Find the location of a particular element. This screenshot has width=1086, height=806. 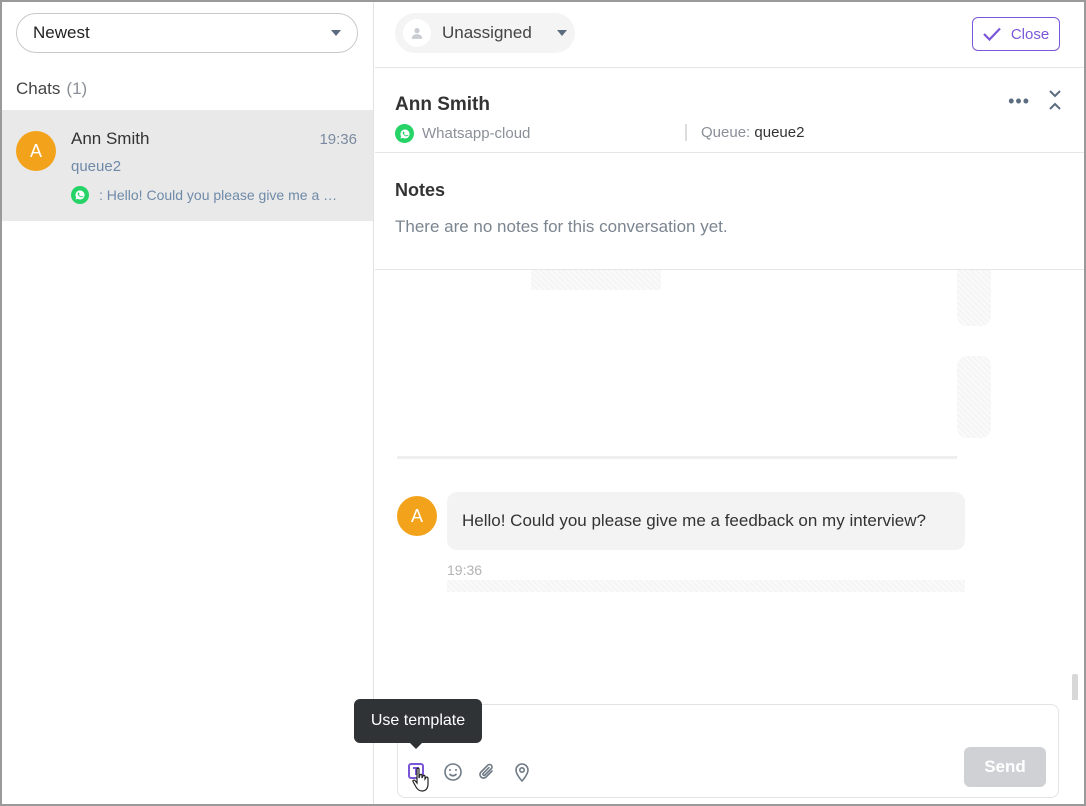

emoji-button is located at coordinates (453, 772).